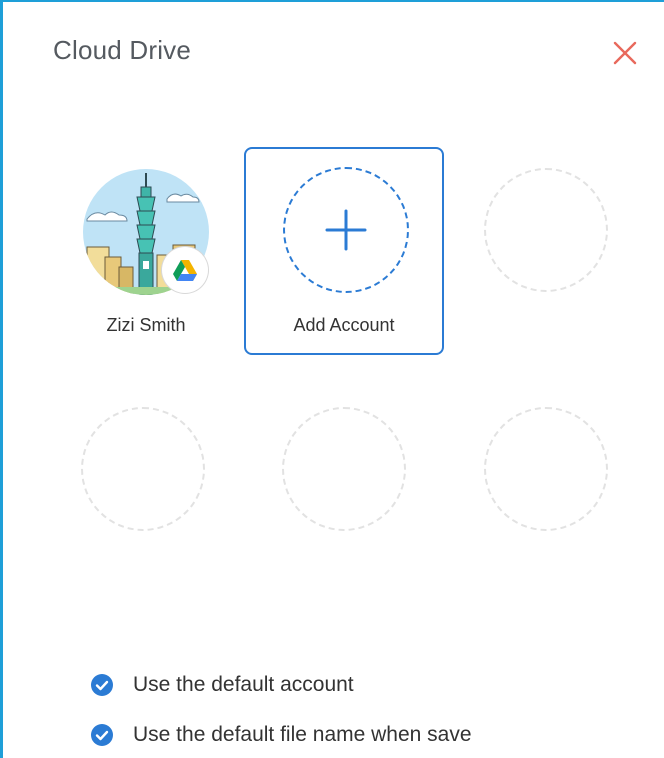 The width and height of the screenshot is (664, 758). I want to click on add-account-circle, so click(346, 230).